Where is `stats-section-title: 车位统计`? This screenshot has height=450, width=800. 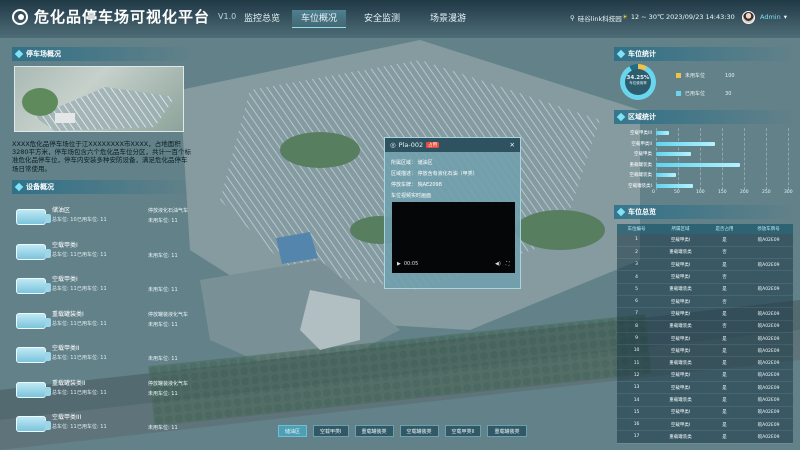 stats-section-title: 车位统计 is located at coordinates (704, 54).